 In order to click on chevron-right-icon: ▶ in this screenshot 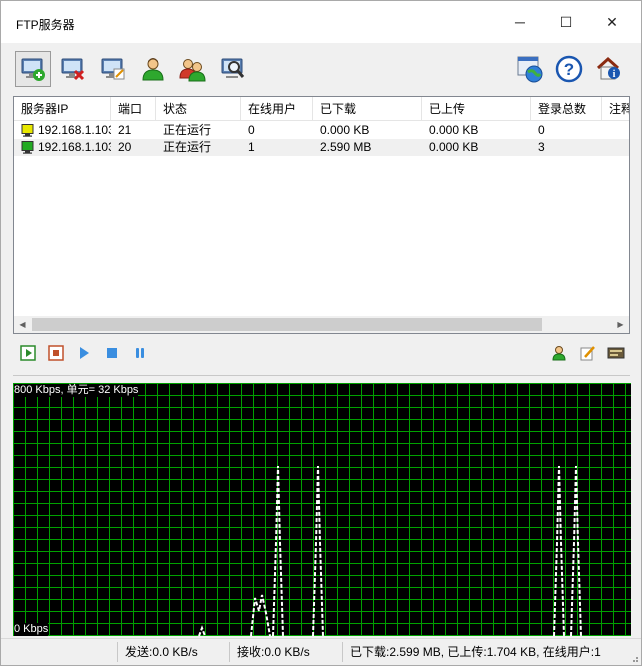, I will do `click(620, 324)`.